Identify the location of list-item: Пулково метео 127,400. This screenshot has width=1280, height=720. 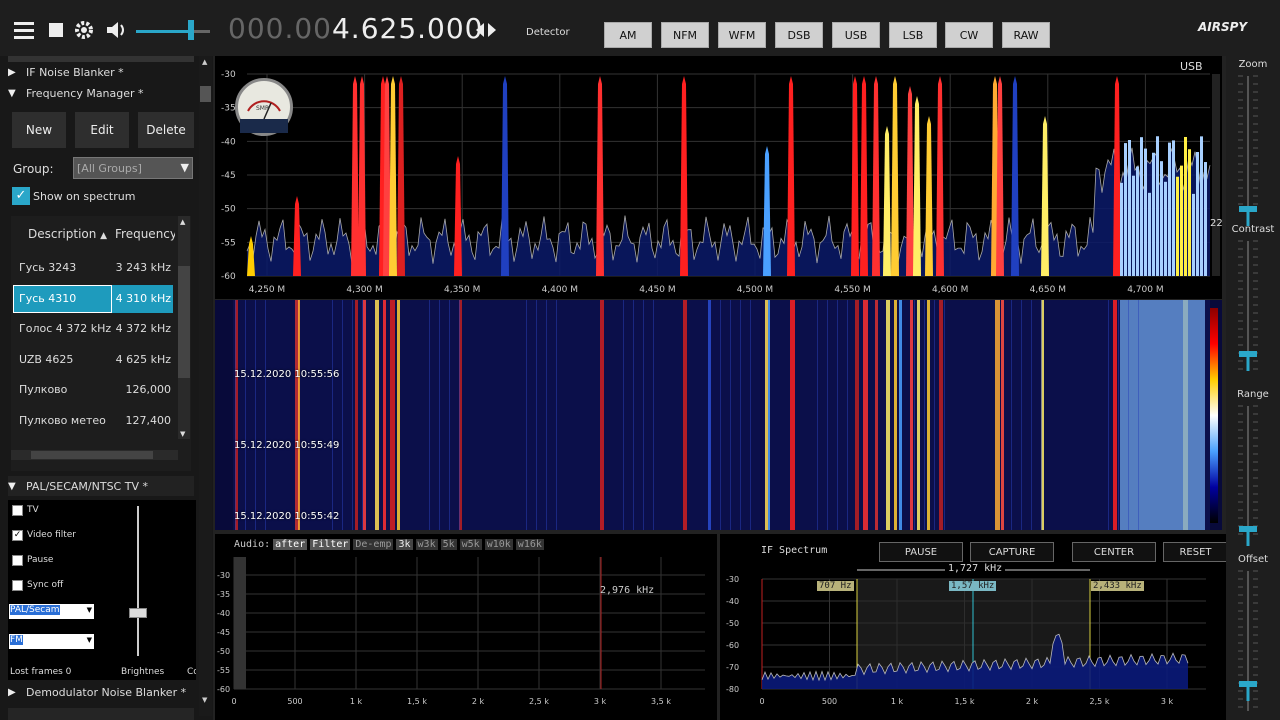
(93, 421).